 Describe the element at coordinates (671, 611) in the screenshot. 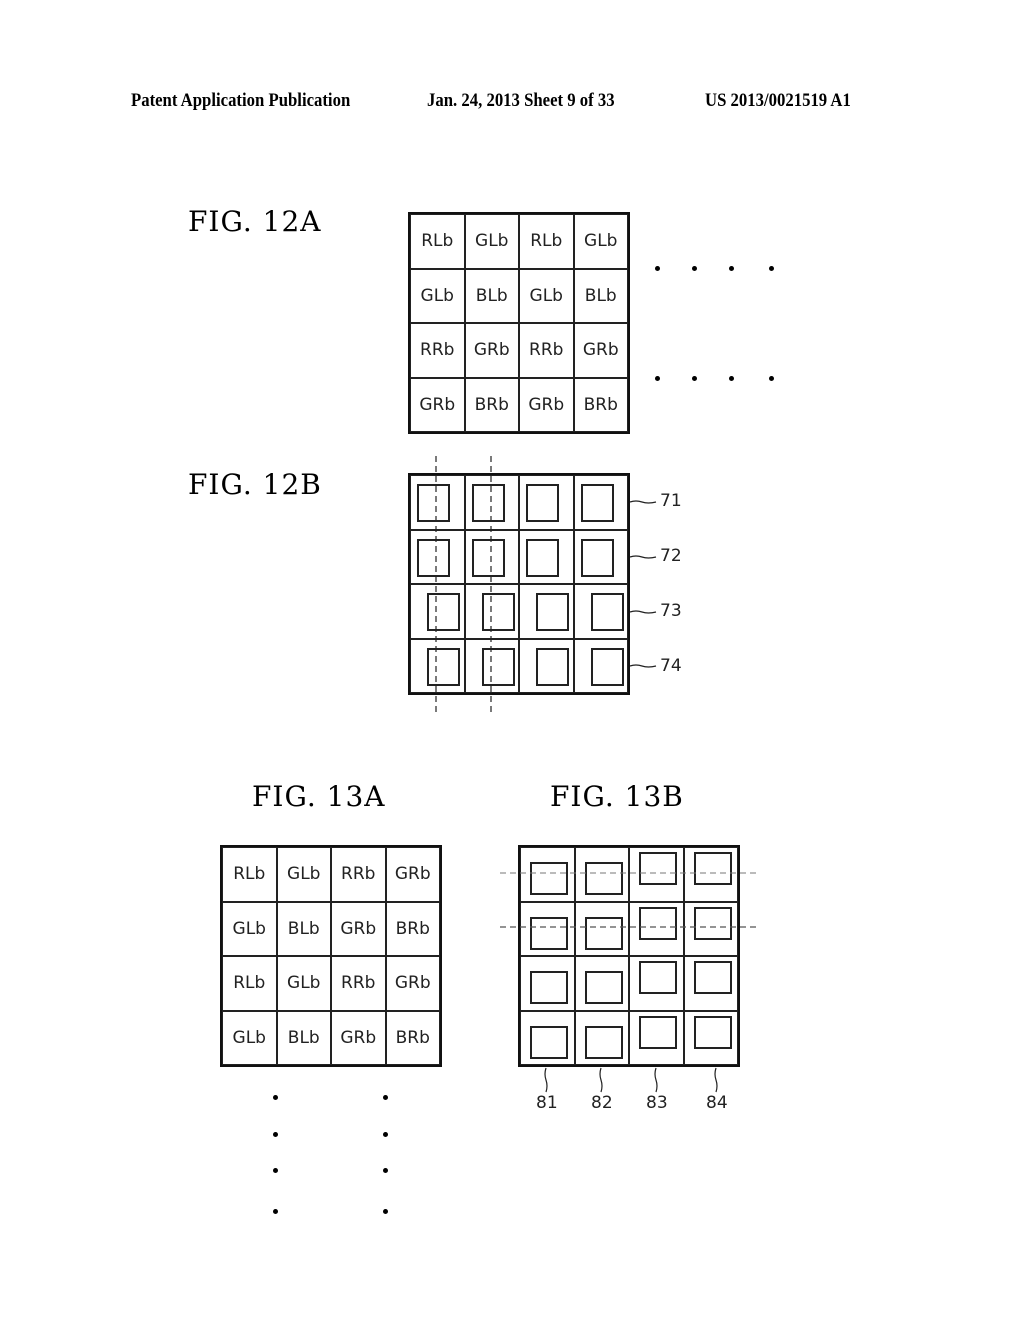

I see `ref-label-73: 73` at that location.